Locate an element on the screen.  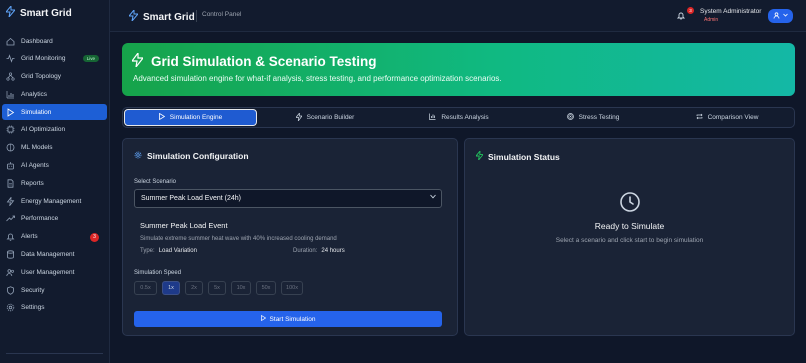
sidebar-item-settings: Settings is located at coordinates (54, 308).